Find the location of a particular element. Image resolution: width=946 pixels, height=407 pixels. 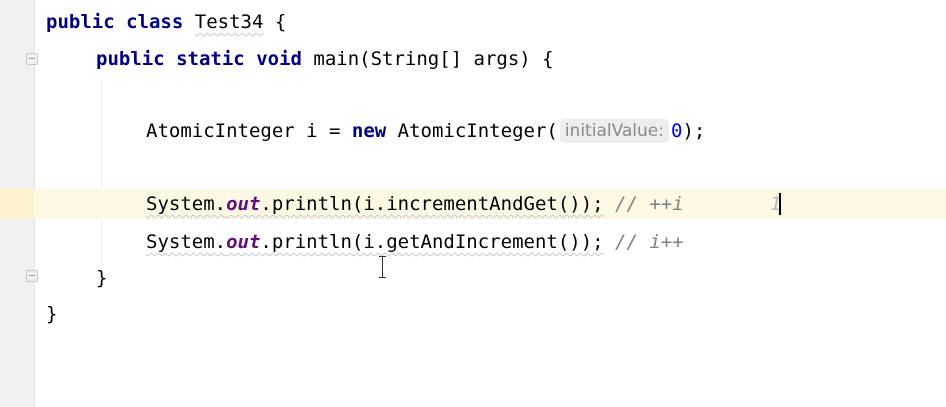

initial-value-literal: 0 is located at coordinates (677, 131).